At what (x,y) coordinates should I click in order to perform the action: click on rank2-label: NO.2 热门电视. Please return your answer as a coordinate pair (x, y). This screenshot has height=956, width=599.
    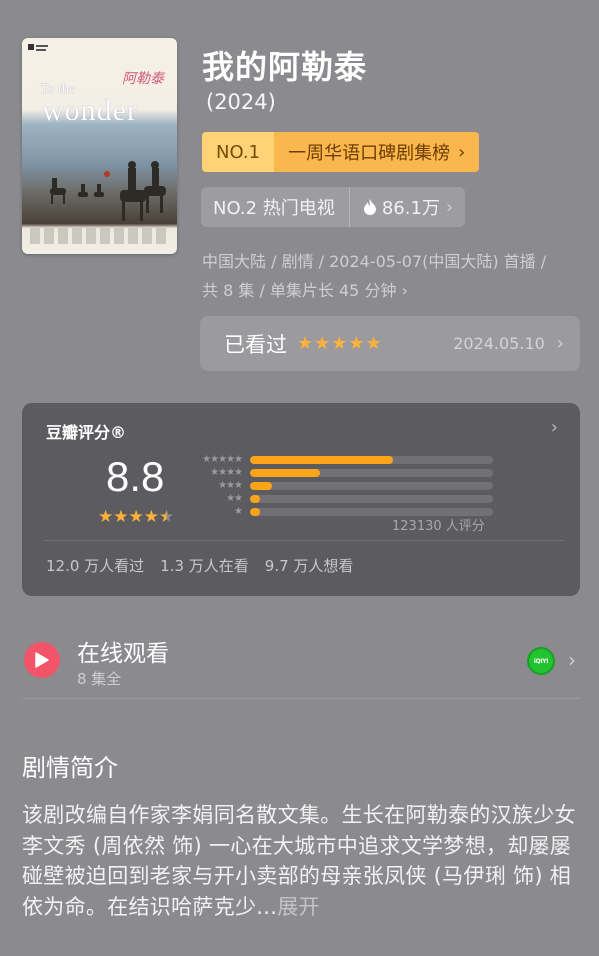
    Looking at the image, I should click on (274, 208).